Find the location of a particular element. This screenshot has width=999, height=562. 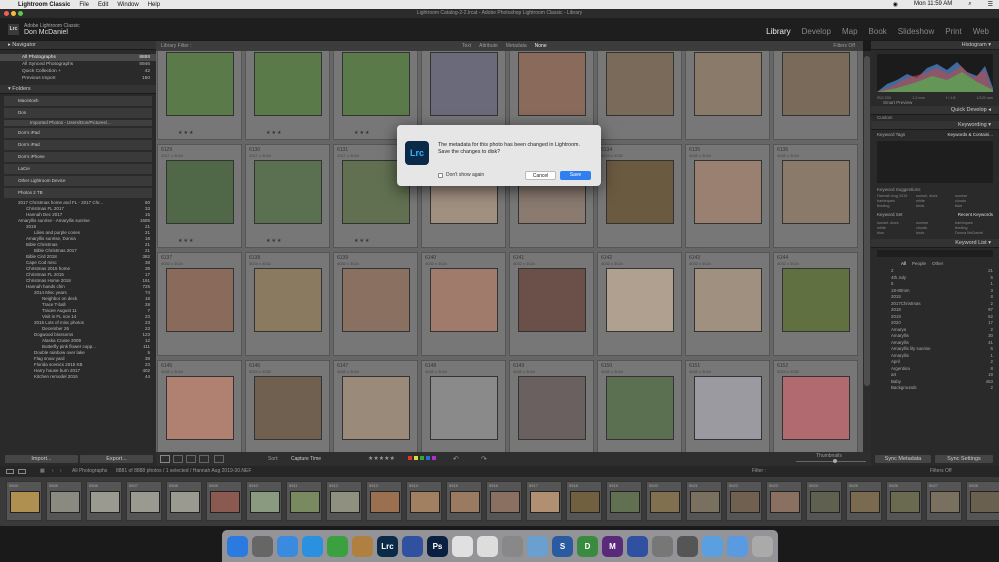

second-display-icon is located at coordinates (22, 471).